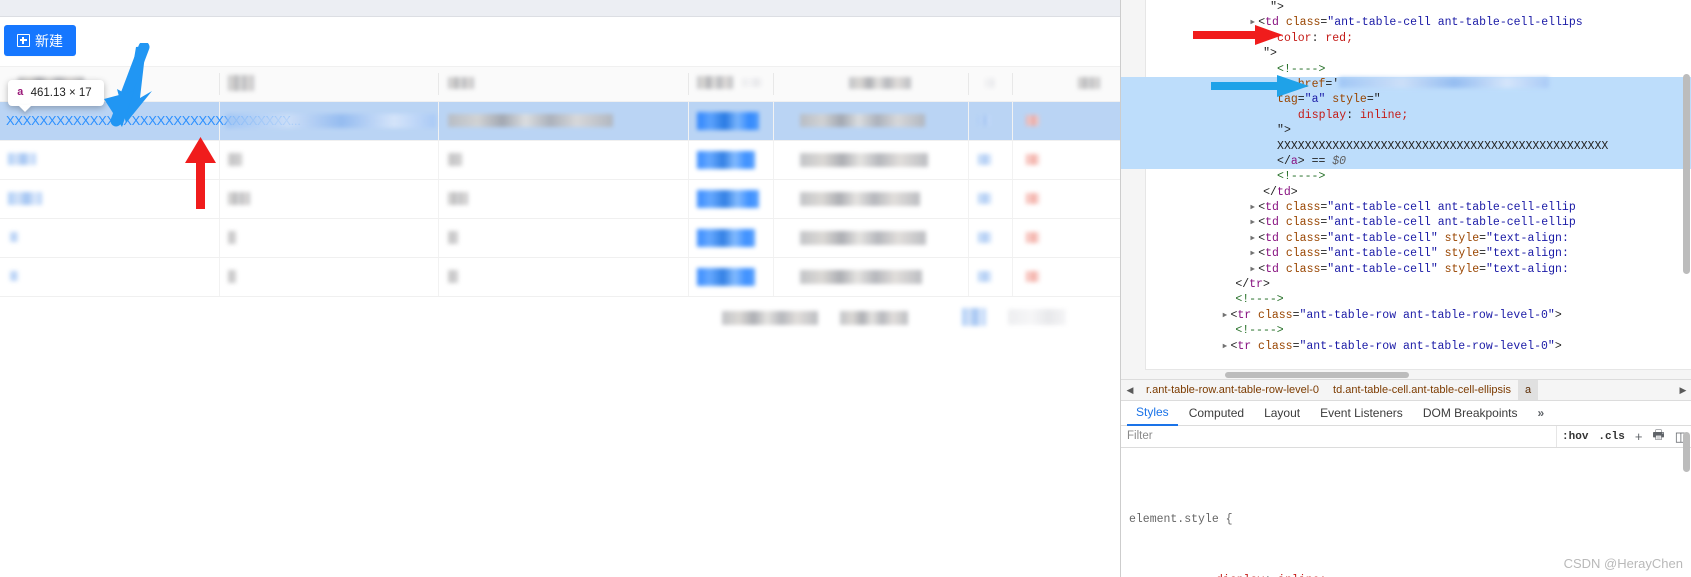 Image resolution: width=1691 pixels, height=577 pixels. What do you see at coordinates (874, 318) in the screenshot?
I see `pagination-pages` at bounding box center [874, 318].